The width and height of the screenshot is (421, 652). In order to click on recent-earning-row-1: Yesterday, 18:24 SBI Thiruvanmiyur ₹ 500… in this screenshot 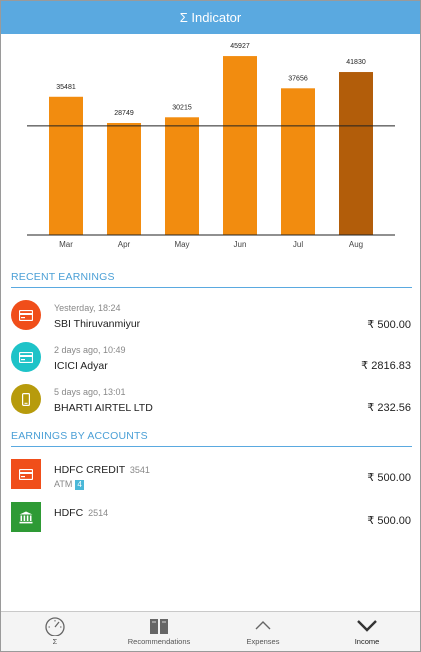, I will do `click(211, 318)`.